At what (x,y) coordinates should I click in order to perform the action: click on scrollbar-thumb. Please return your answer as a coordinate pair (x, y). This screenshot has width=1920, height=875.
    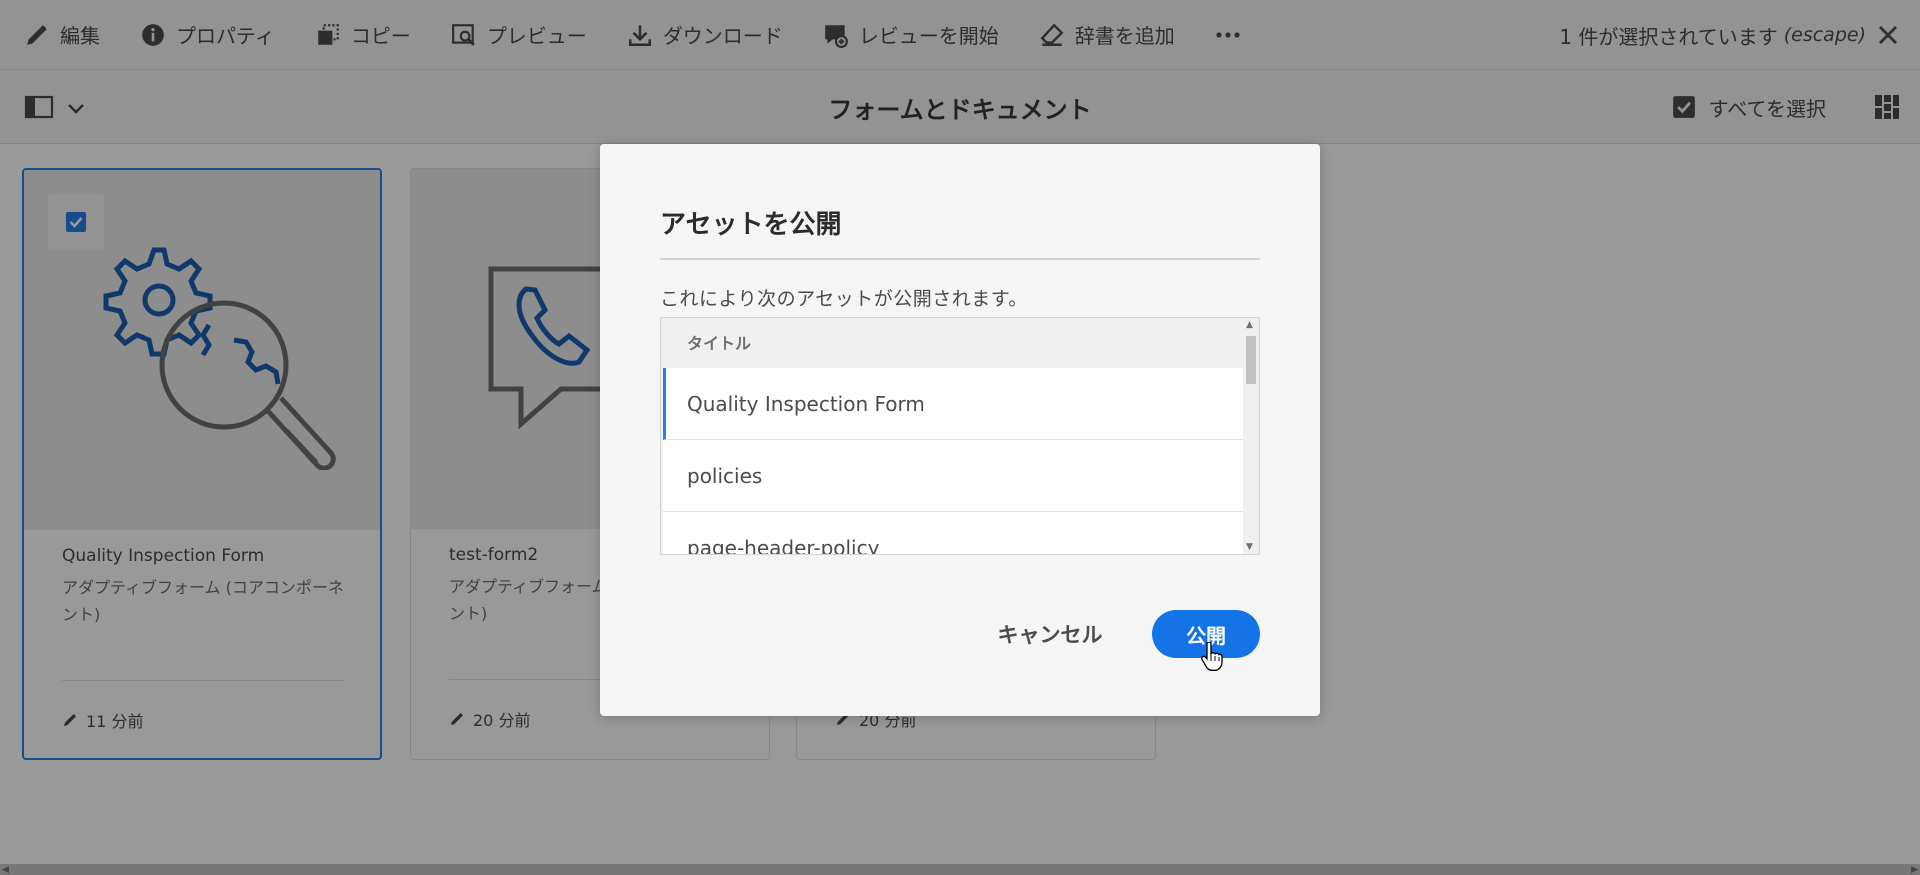
    Looking at the image, I should click on (1251, 360).